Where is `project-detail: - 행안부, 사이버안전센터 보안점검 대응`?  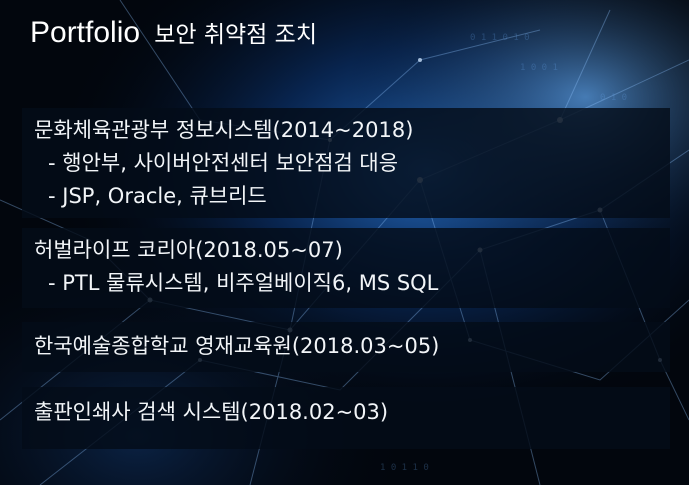 project-detail: - 행안부, 사이버안전센터 보안점검 대응 is located at coordinates (223, 163).